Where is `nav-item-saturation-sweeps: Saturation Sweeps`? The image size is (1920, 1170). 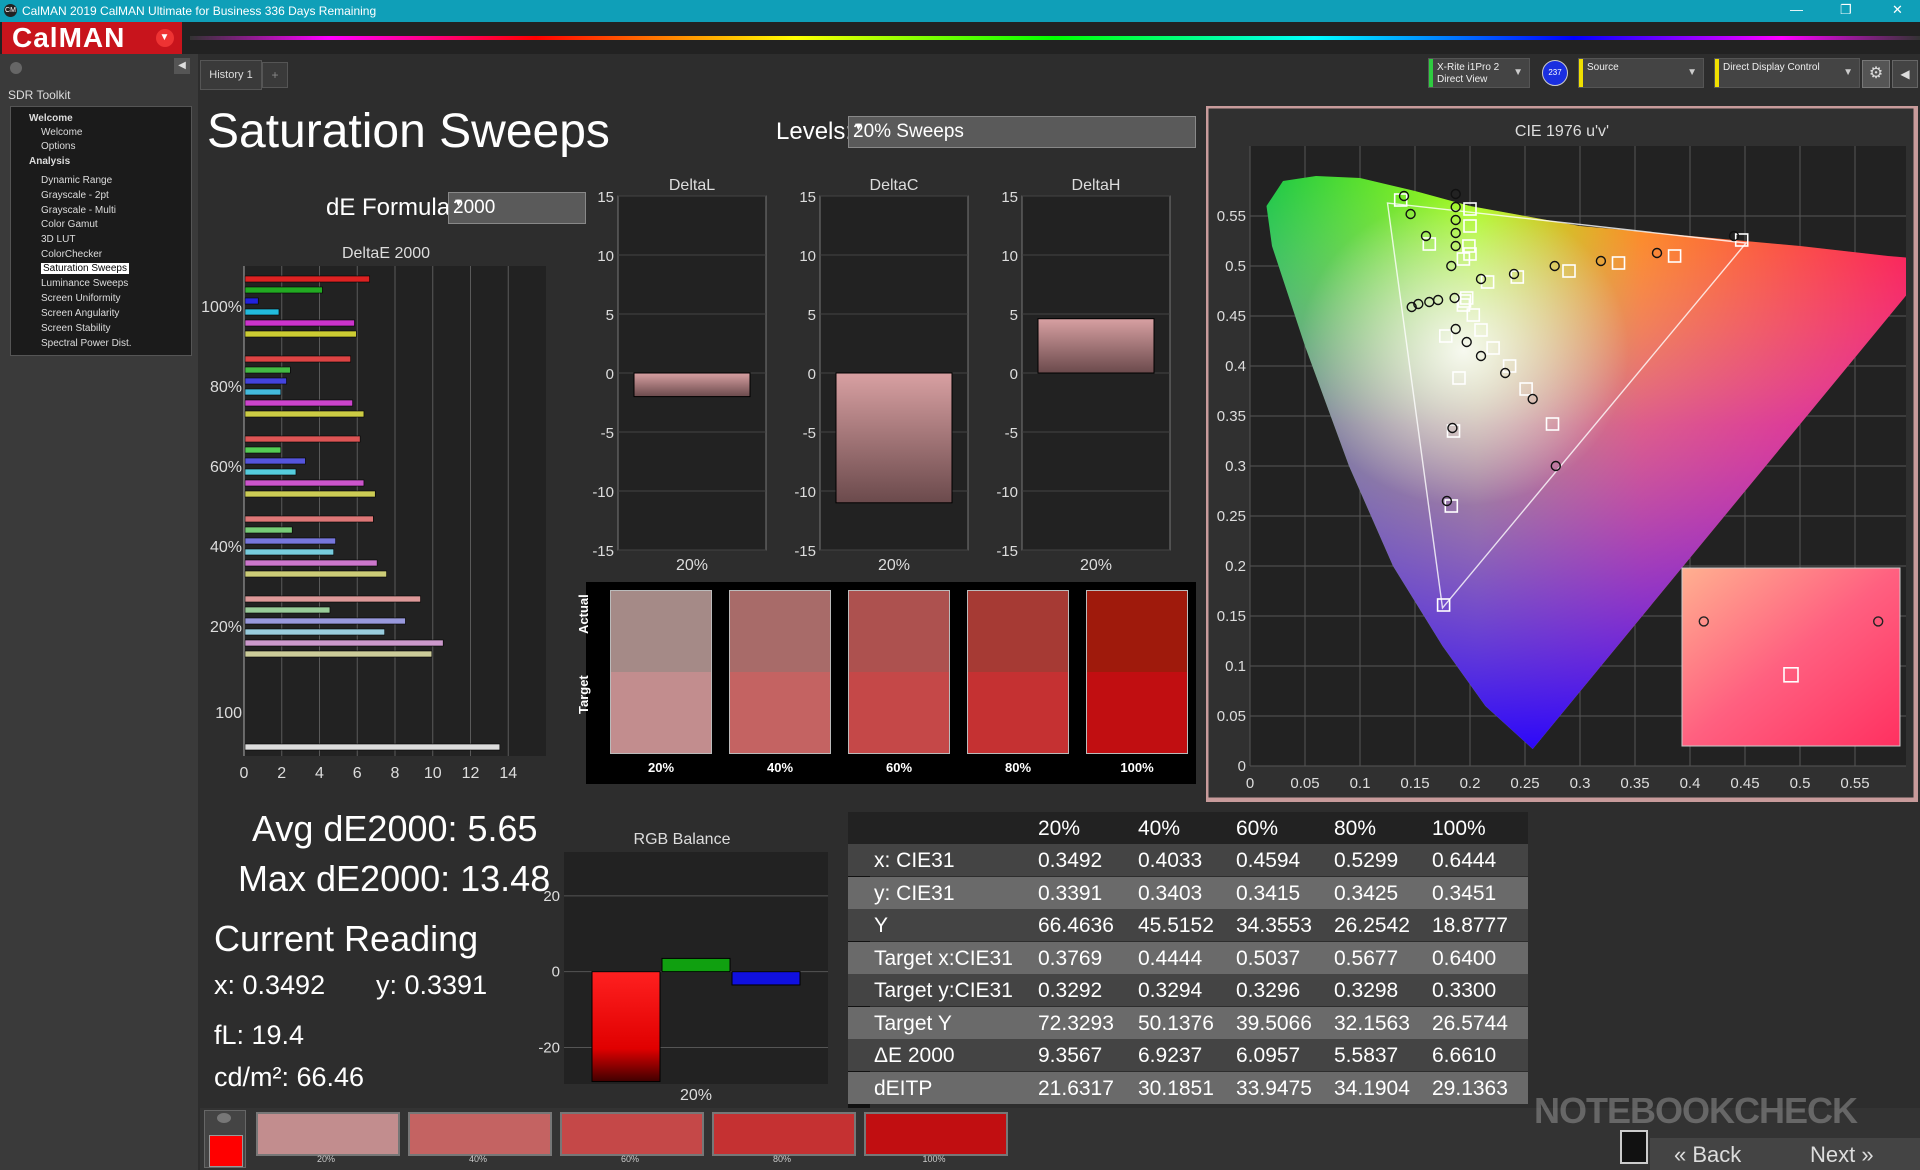 nav-item-saturation-sweeps: Saturation Sweeps is located at coordinates (85, 268).